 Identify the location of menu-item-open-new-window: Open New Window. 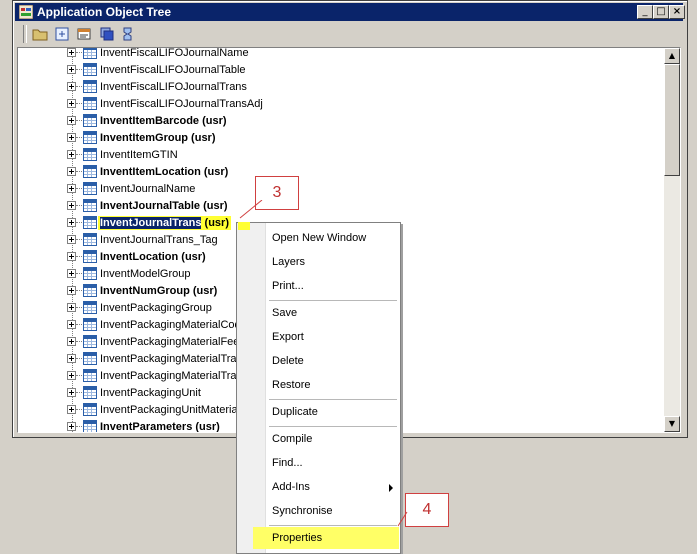
(332, 238).